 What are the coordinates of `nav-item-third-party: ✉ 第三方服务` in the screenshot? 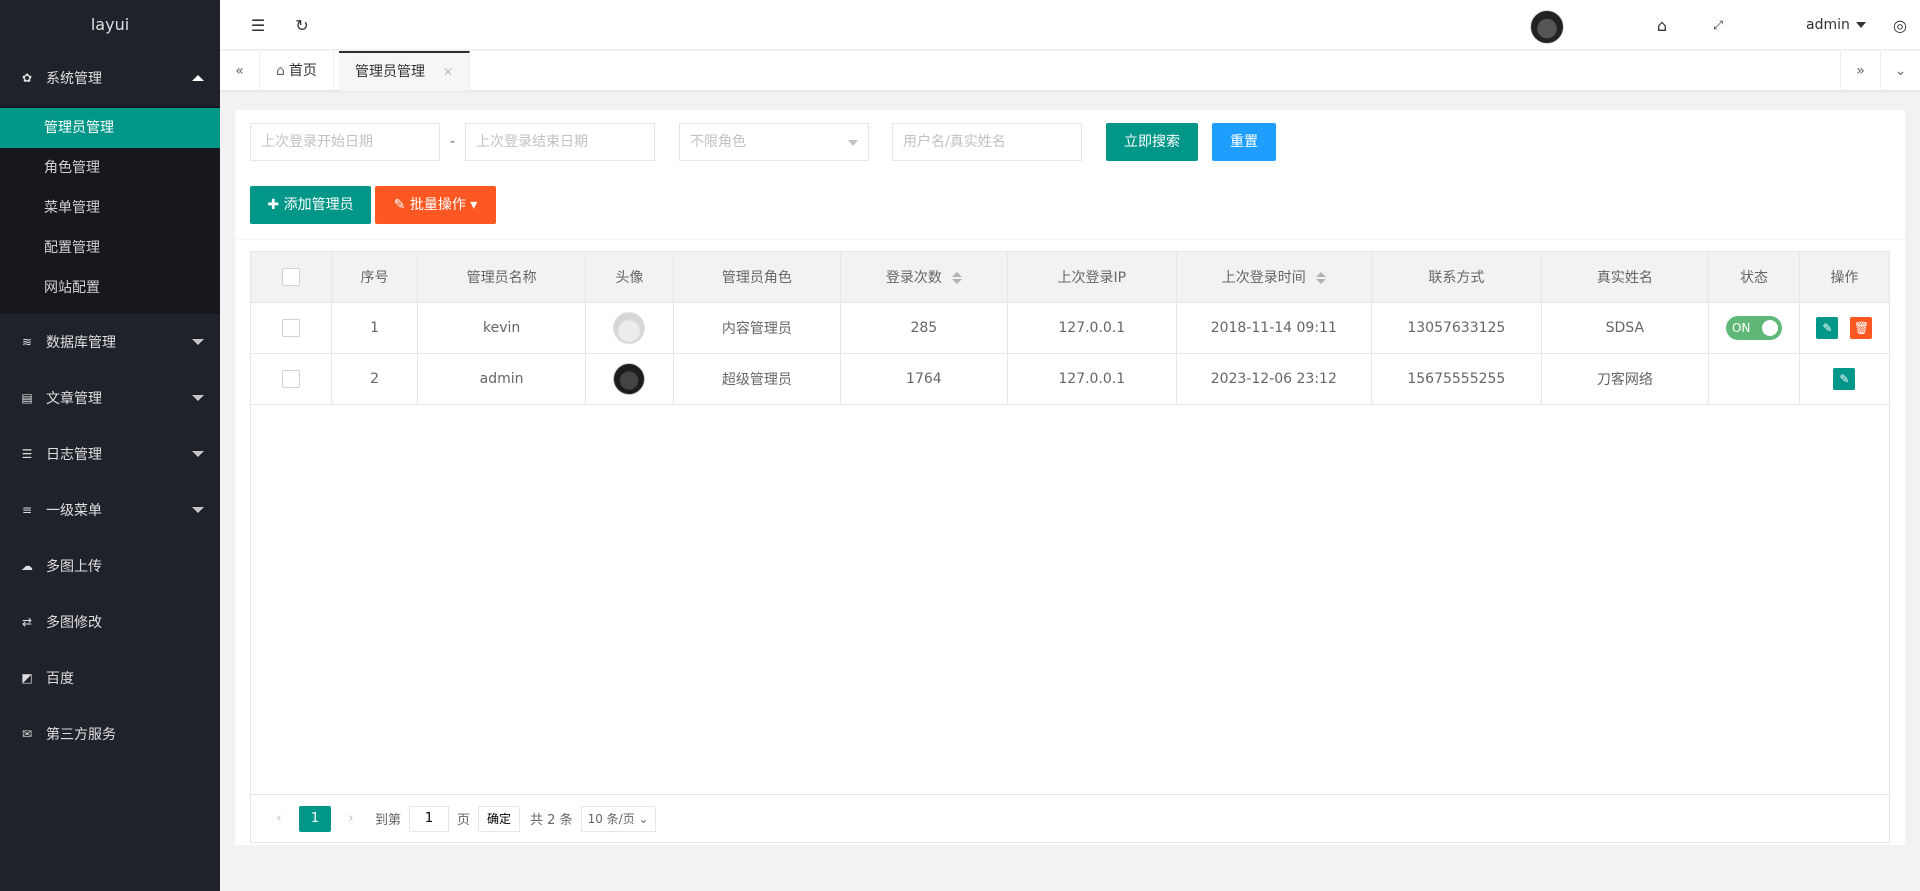 It's located at (110, 734).